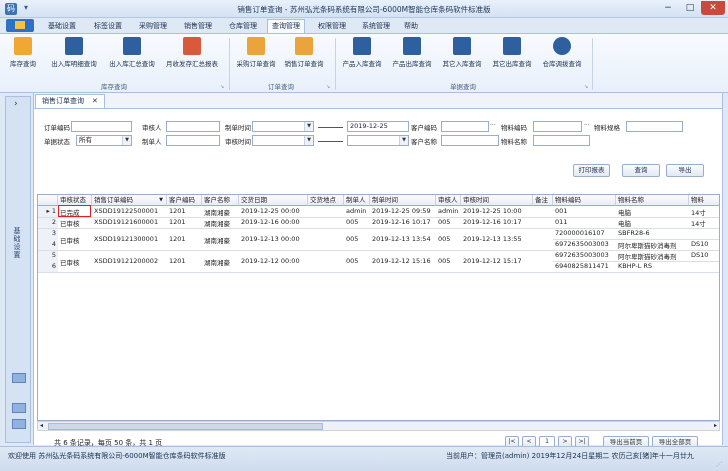 The width and height of the screenshot is (728, 471). I want to click on review-time-from-input: ▼, so click(283, 140).